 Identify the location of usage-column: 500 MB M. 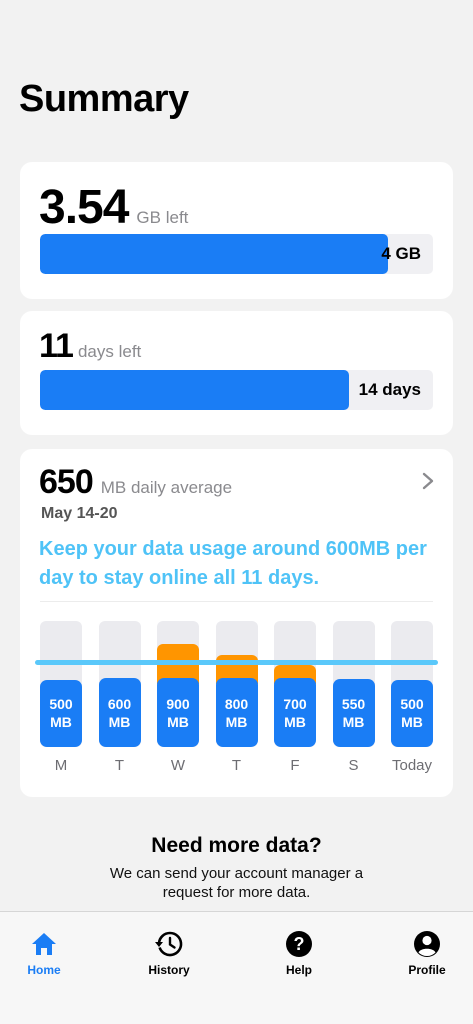
(61, 697).